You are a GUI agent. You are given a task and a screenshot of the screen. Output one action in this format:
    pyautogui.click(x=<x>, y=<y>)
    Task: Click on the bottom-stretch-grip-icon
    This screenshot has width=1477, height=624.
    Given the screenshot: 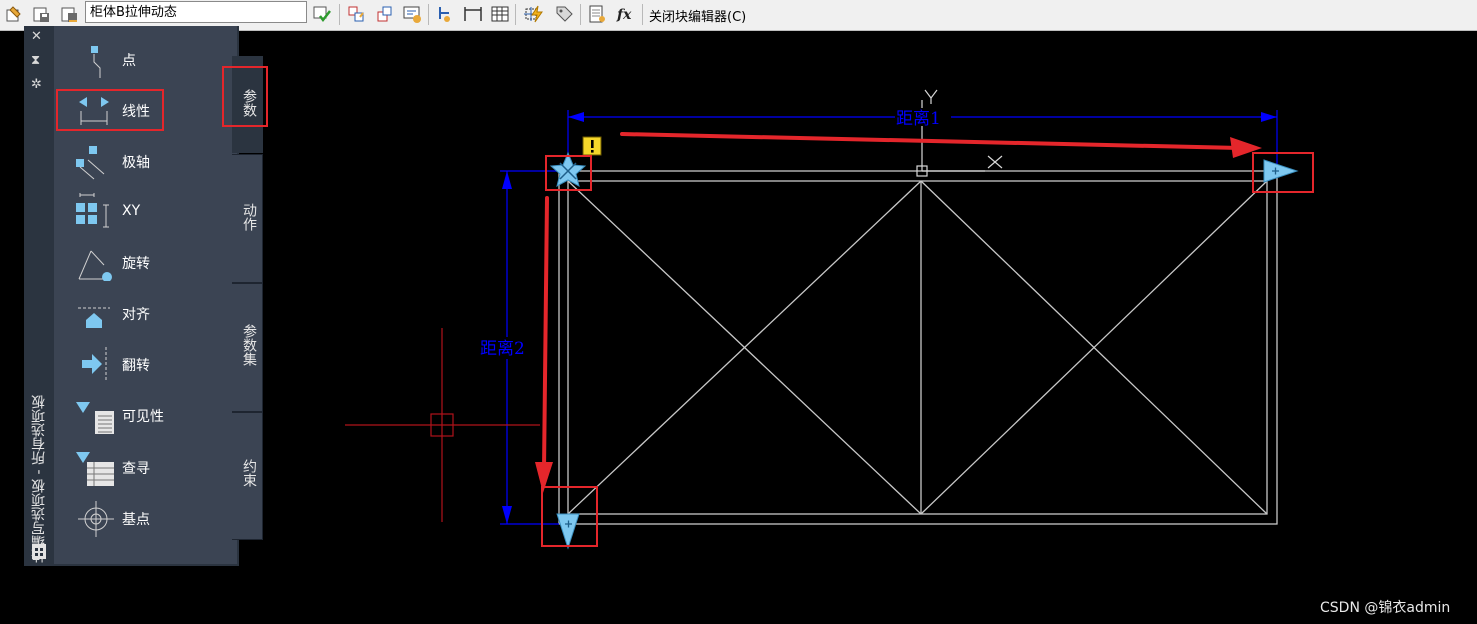 What is the action you would take?
    pyautogui.click(x=568, y=531)
    